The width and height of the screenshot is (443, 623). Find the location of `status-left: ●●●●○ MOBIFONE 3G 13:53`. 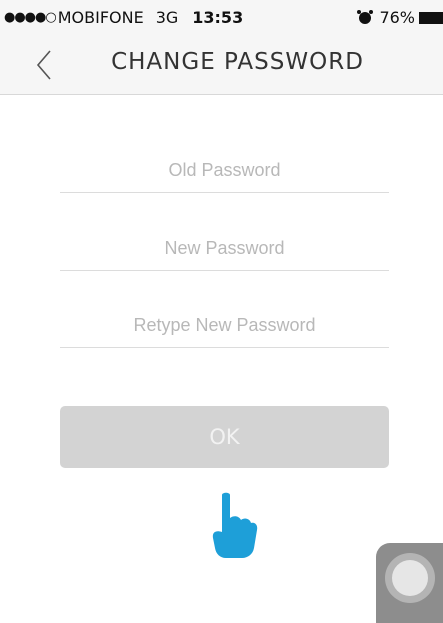

status-left: ●●●●○ MOBIFONE 3G 13:53 is located at coordinates (123, 17).